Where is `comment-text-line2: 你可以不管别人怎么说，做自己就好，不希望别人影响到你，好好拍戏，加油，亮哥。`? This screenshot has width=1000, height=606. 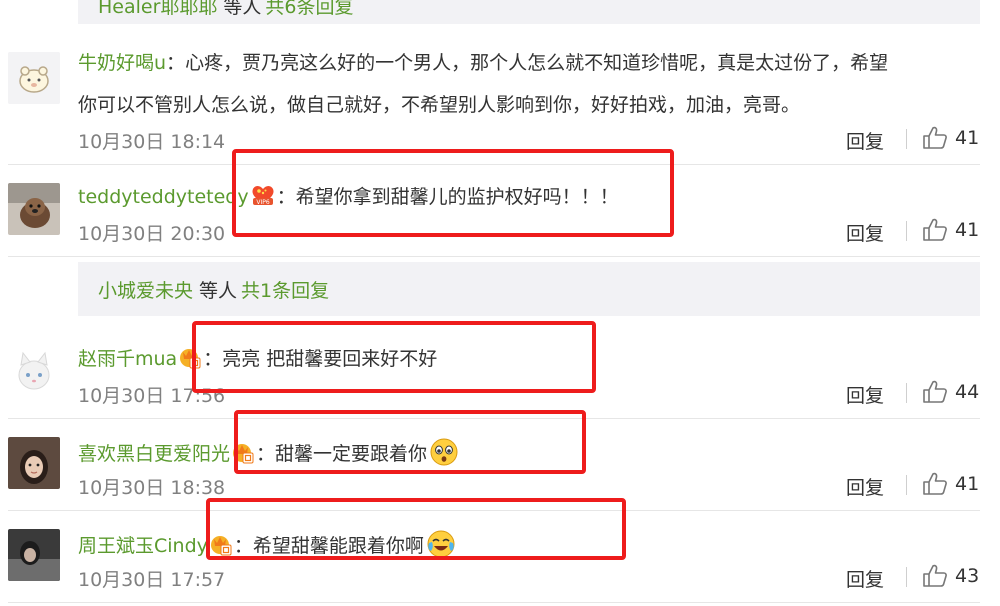
comment-text-line2: 你可以不管别人怎么说，做自己就好，不希望别人影响到你，好好拍戏，加油，亮哥。 is located at coordinates (439, 105).